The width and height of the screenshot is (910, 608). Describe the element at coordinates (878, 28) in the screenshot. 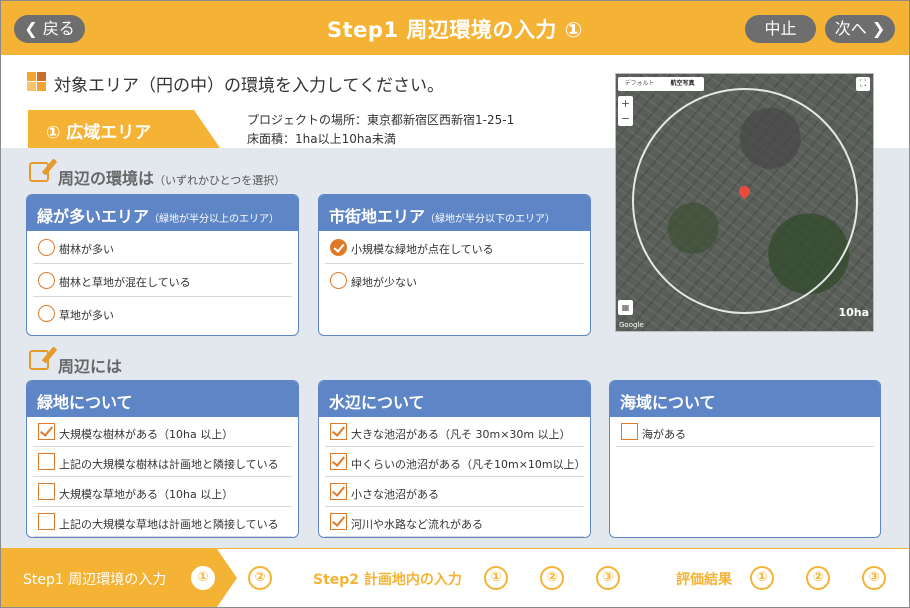

I see `chevron-right-icon: ❯` at that location.